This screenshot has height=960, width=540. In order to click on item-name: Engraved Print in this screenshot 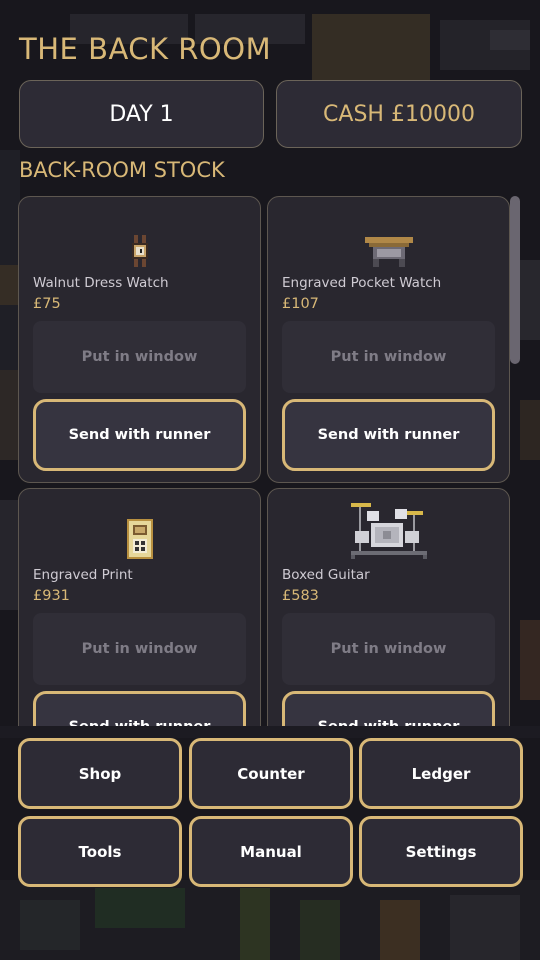, I will do `click(83, 575)`.